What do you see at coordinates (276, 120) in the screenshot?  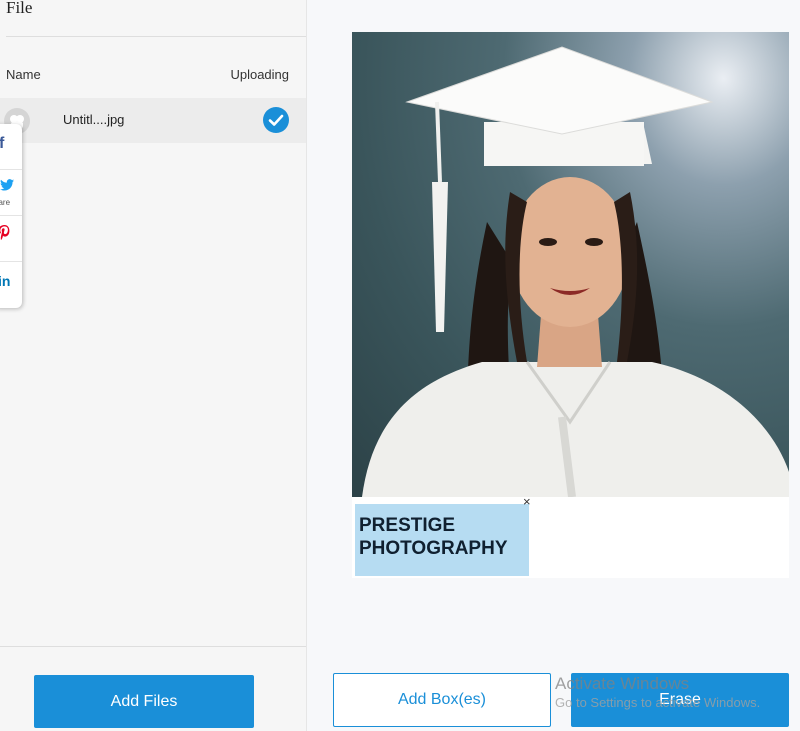 I see `check-icon` at bounding box center [276, 120].